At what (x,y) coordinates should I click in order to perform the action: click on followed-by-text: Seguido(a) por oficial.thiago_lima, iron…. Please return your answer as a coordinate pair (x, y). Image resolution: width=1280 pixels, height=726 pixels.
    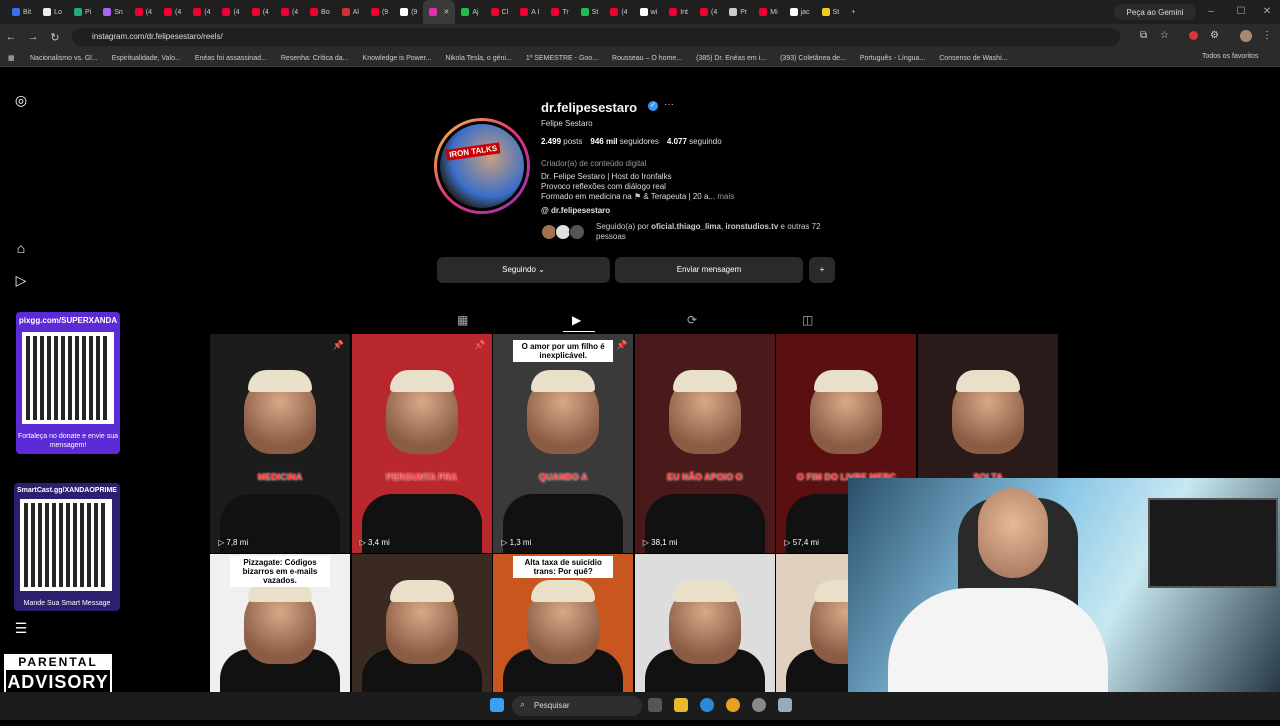
    Looking at the image, I should click on (711, 232).